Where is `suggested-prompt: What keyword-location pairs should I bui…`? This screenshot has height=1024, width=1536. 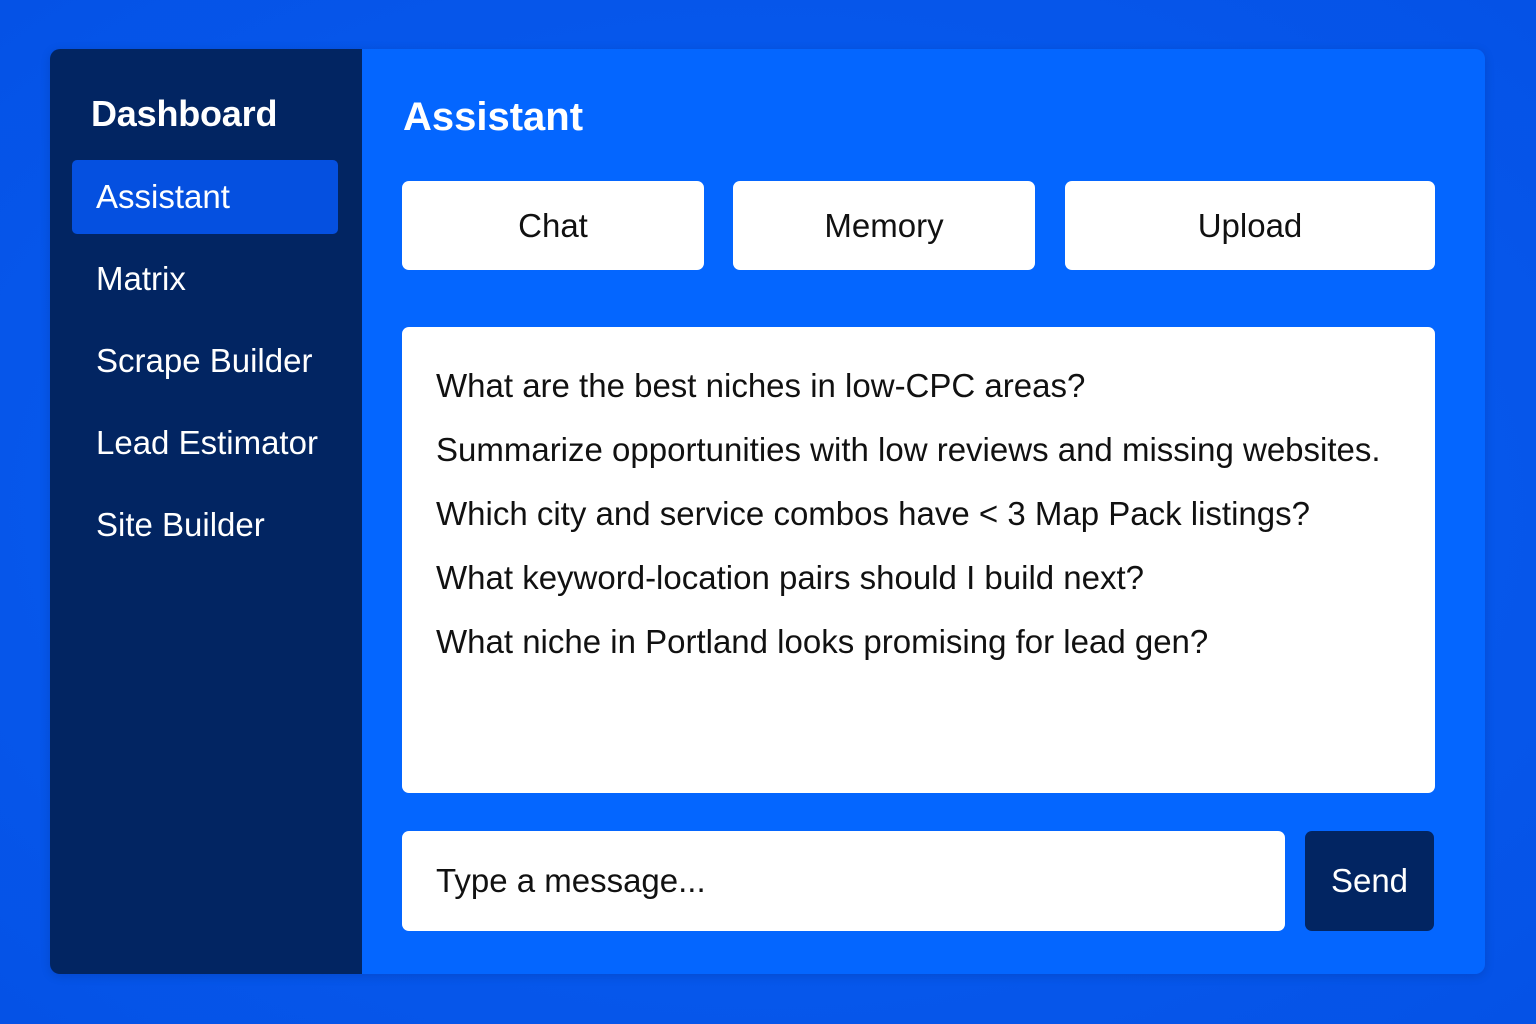 suggested-prompt: What keyword-location pairs should I bui… is located at coordinates (918, 578).